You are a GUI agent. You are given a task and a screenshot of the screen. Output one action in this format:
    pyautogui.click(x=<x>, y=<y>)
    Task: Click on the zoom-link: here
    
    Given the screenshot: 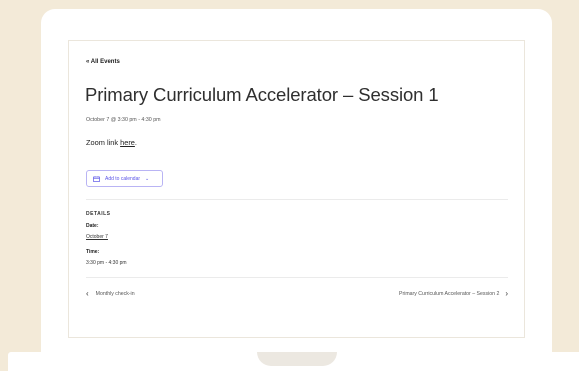 What is the action you would take?
    pyautogui.click(x=127, y=142)
    